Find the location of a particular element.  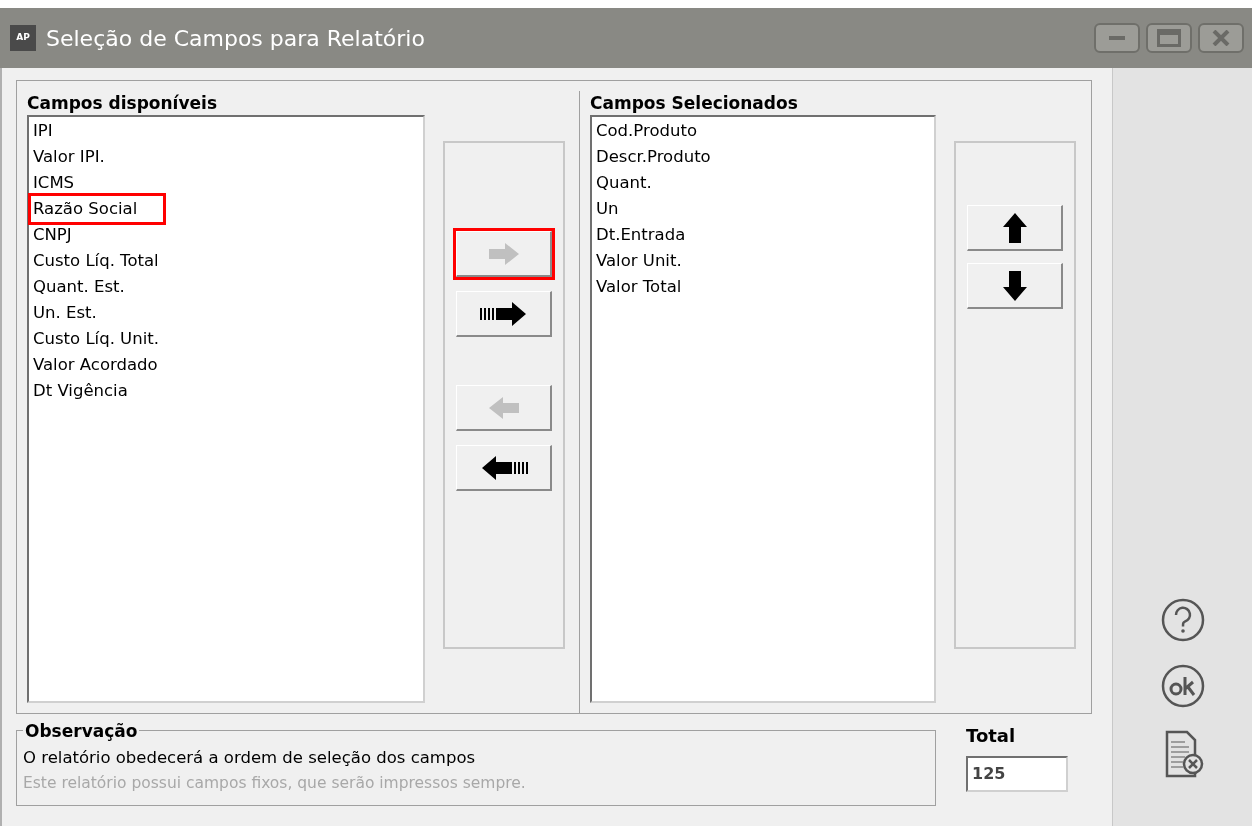

maximize-icon is located at coordinates (1169, 38).